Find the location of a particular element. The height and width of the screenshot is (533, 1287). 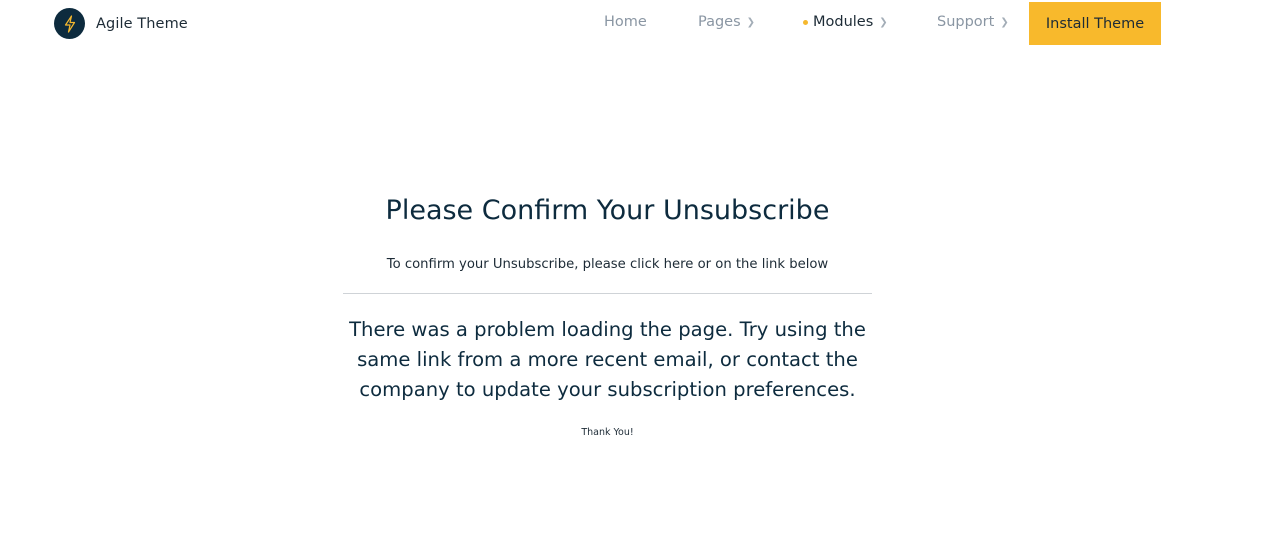

nav-item-label: Home is located at coordinates (625, 22).